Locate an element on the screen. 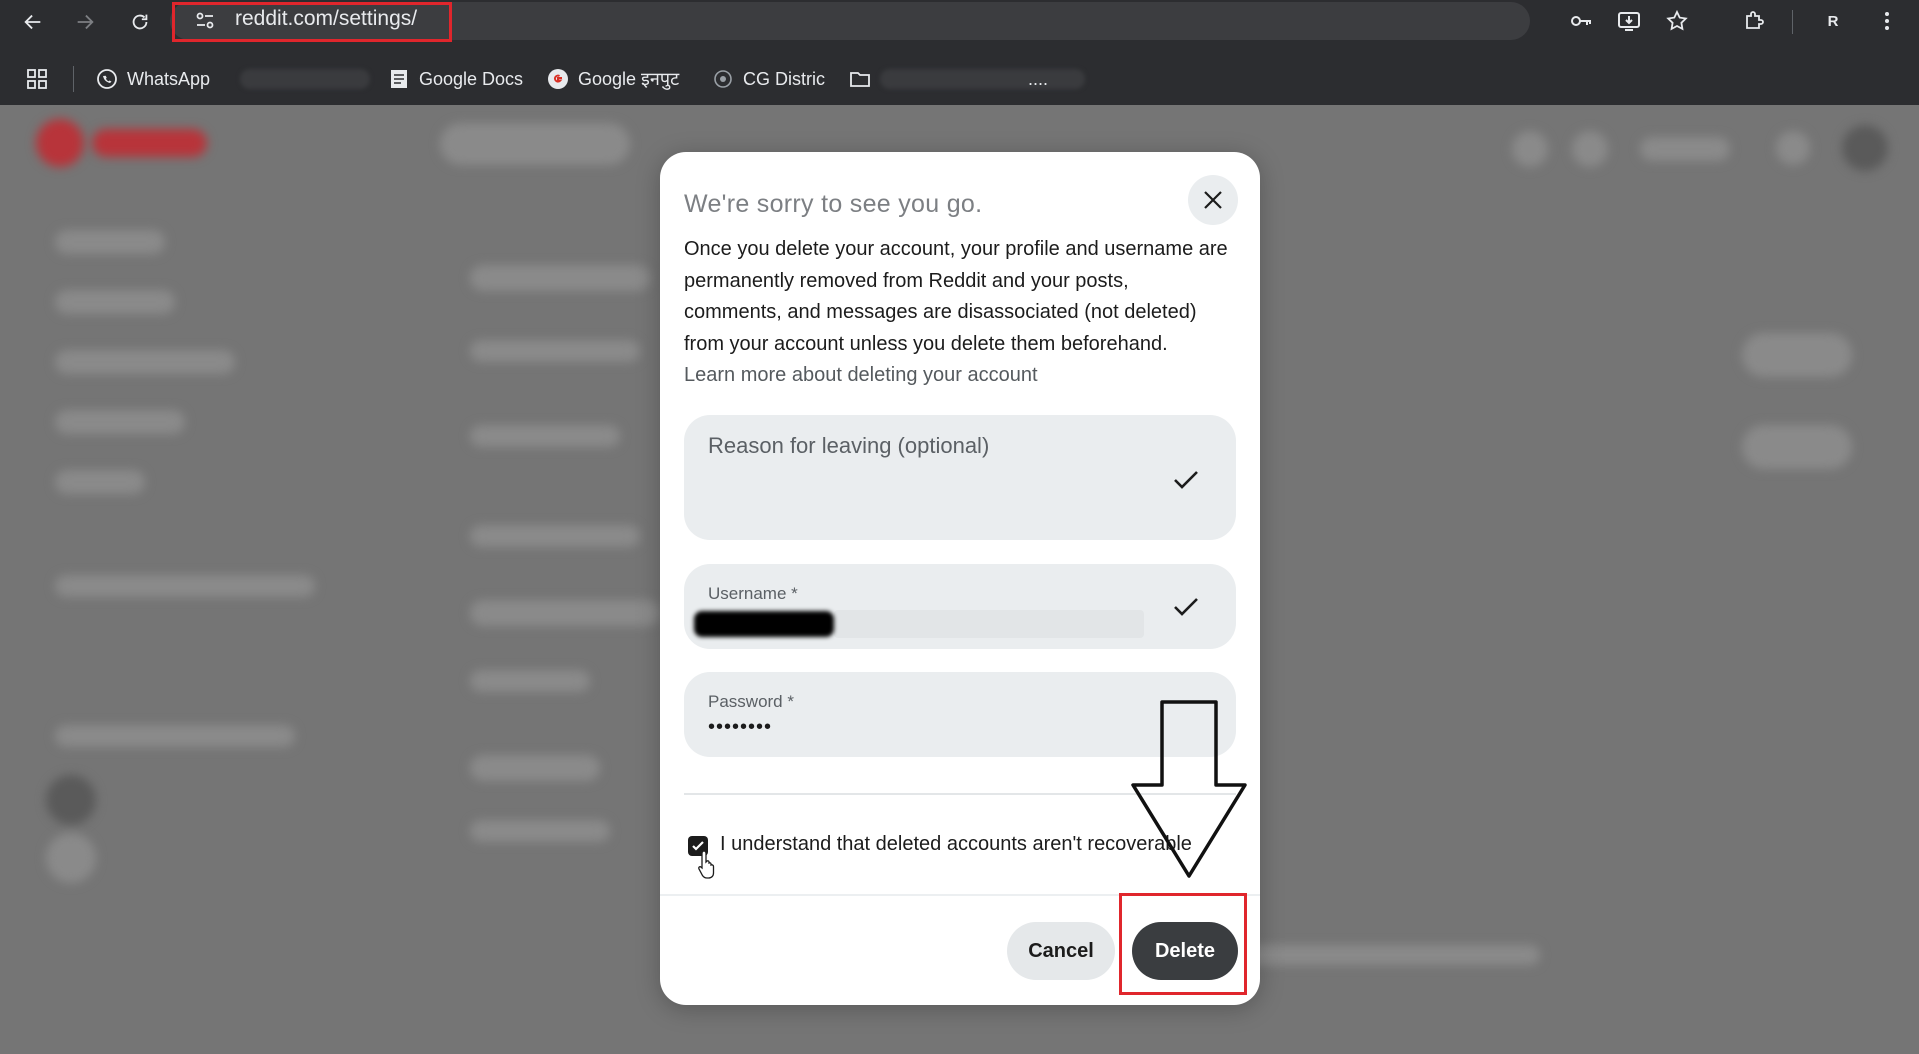 Image resolution: width=1919 pixels, height=1054 pixels. bookmark-folder is located at coordinates (864, 79).